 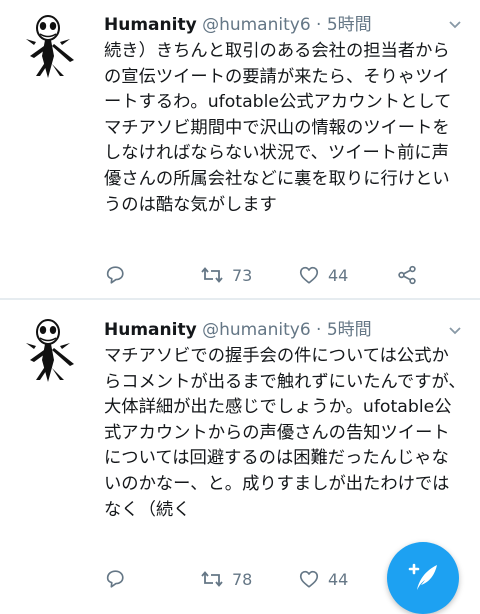 I want to click on share-icon, so click(x=407, y=275).